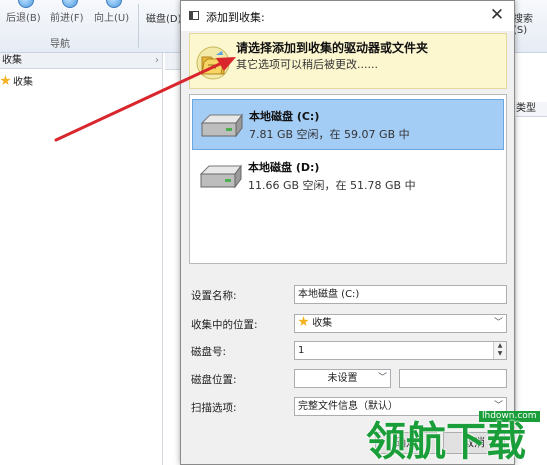 Image resolution: width=547 pixels, height=465 pixels. What do you see at coordinates (446, 442) in the screenshot?
I see `watermark-logo: 领航下载` at bounding box center [446, 442].